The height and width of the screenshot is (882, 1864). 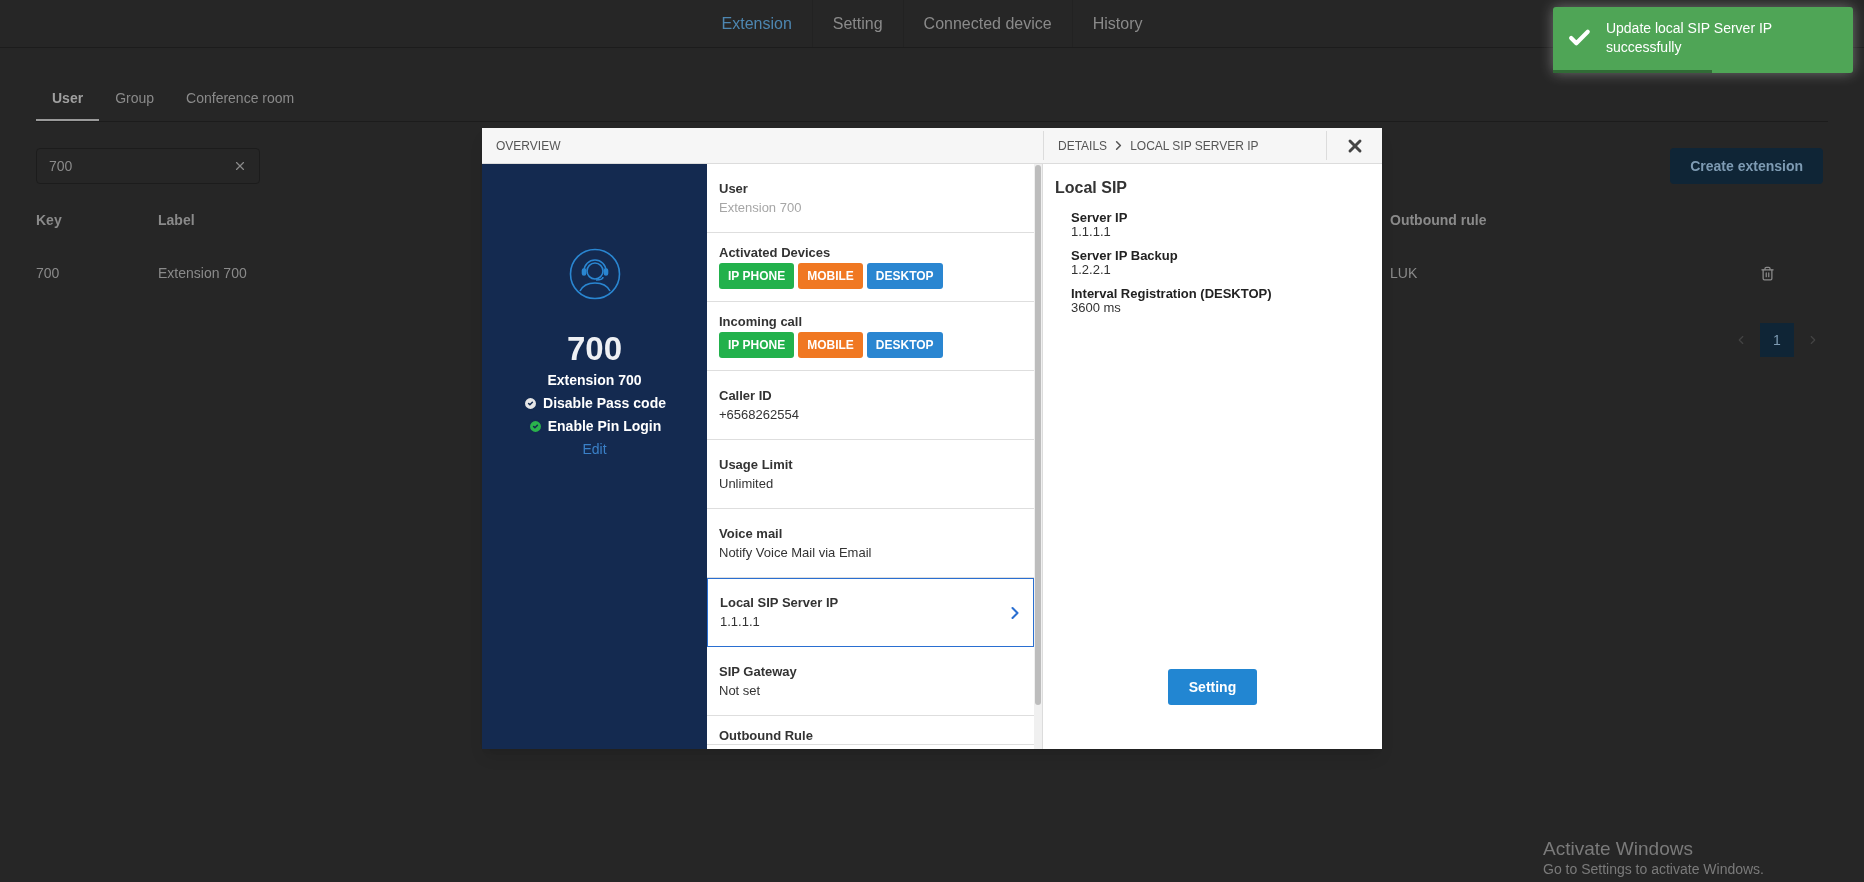 I want to click on table-cell-text: Extension 700, so click(x=202, y=273).